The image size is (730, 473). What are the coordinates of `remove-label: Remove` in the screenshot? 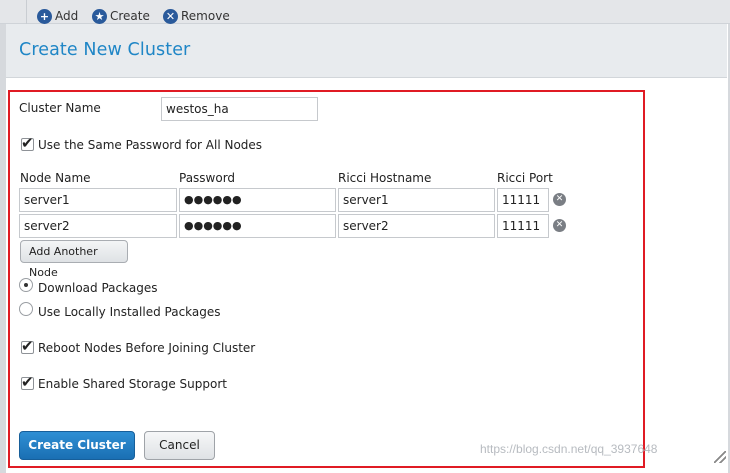 It's located at (205, 16).